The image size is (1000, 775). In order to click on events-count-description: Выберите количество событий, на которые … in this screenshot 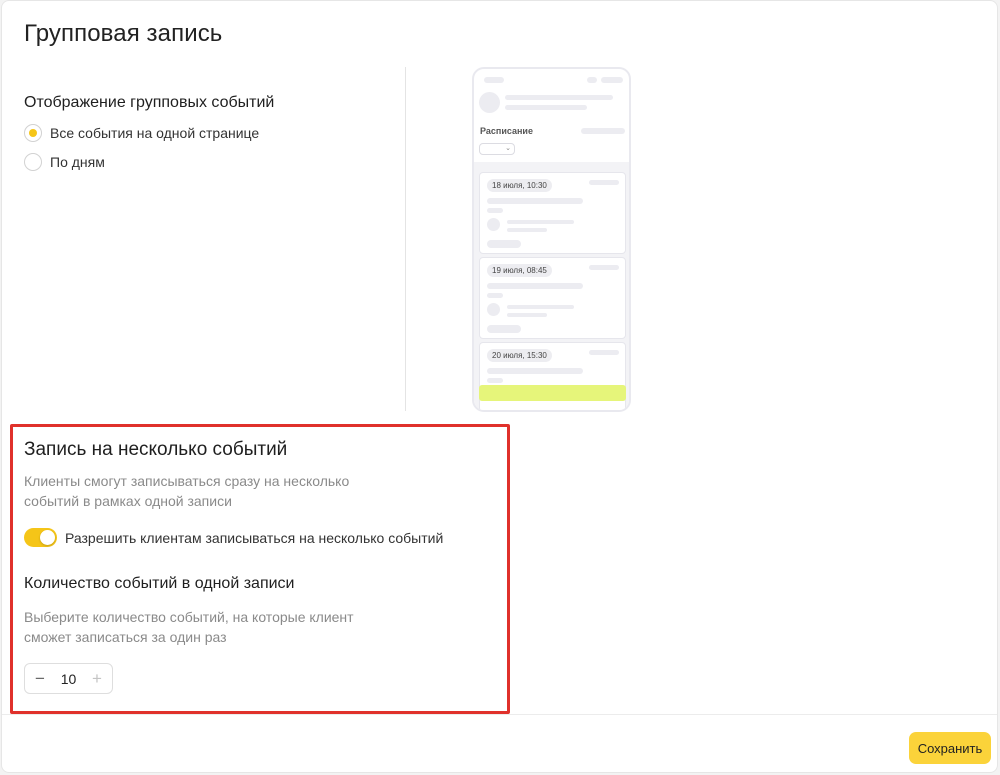, I will do `click(214, 627)`.